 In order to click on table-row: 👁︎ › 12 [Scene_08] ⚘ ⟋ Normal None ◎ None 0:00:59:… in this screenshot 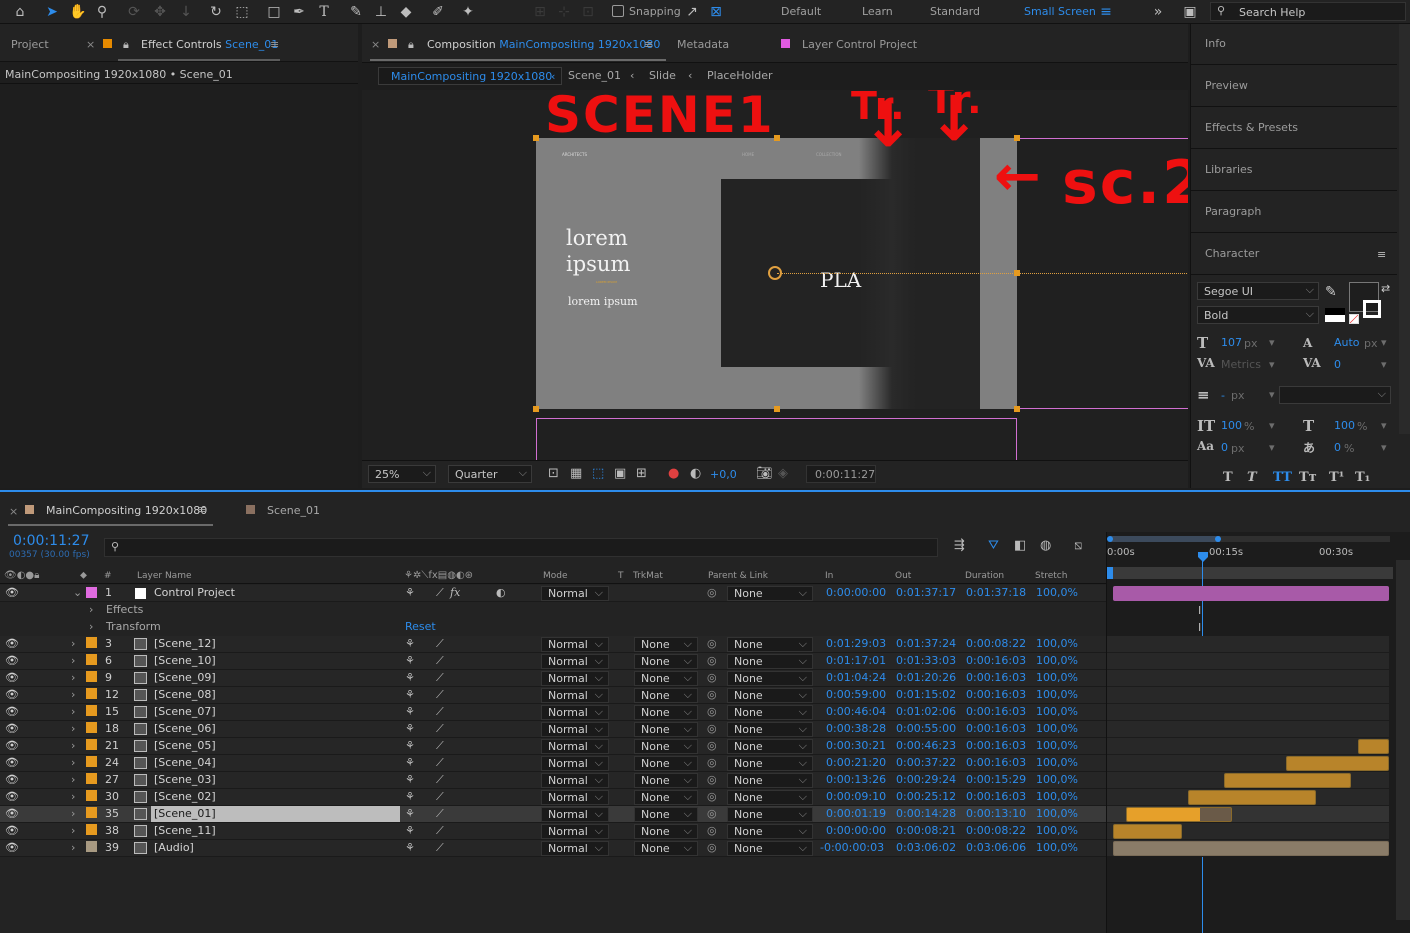, I will do `click(553, 695)`.